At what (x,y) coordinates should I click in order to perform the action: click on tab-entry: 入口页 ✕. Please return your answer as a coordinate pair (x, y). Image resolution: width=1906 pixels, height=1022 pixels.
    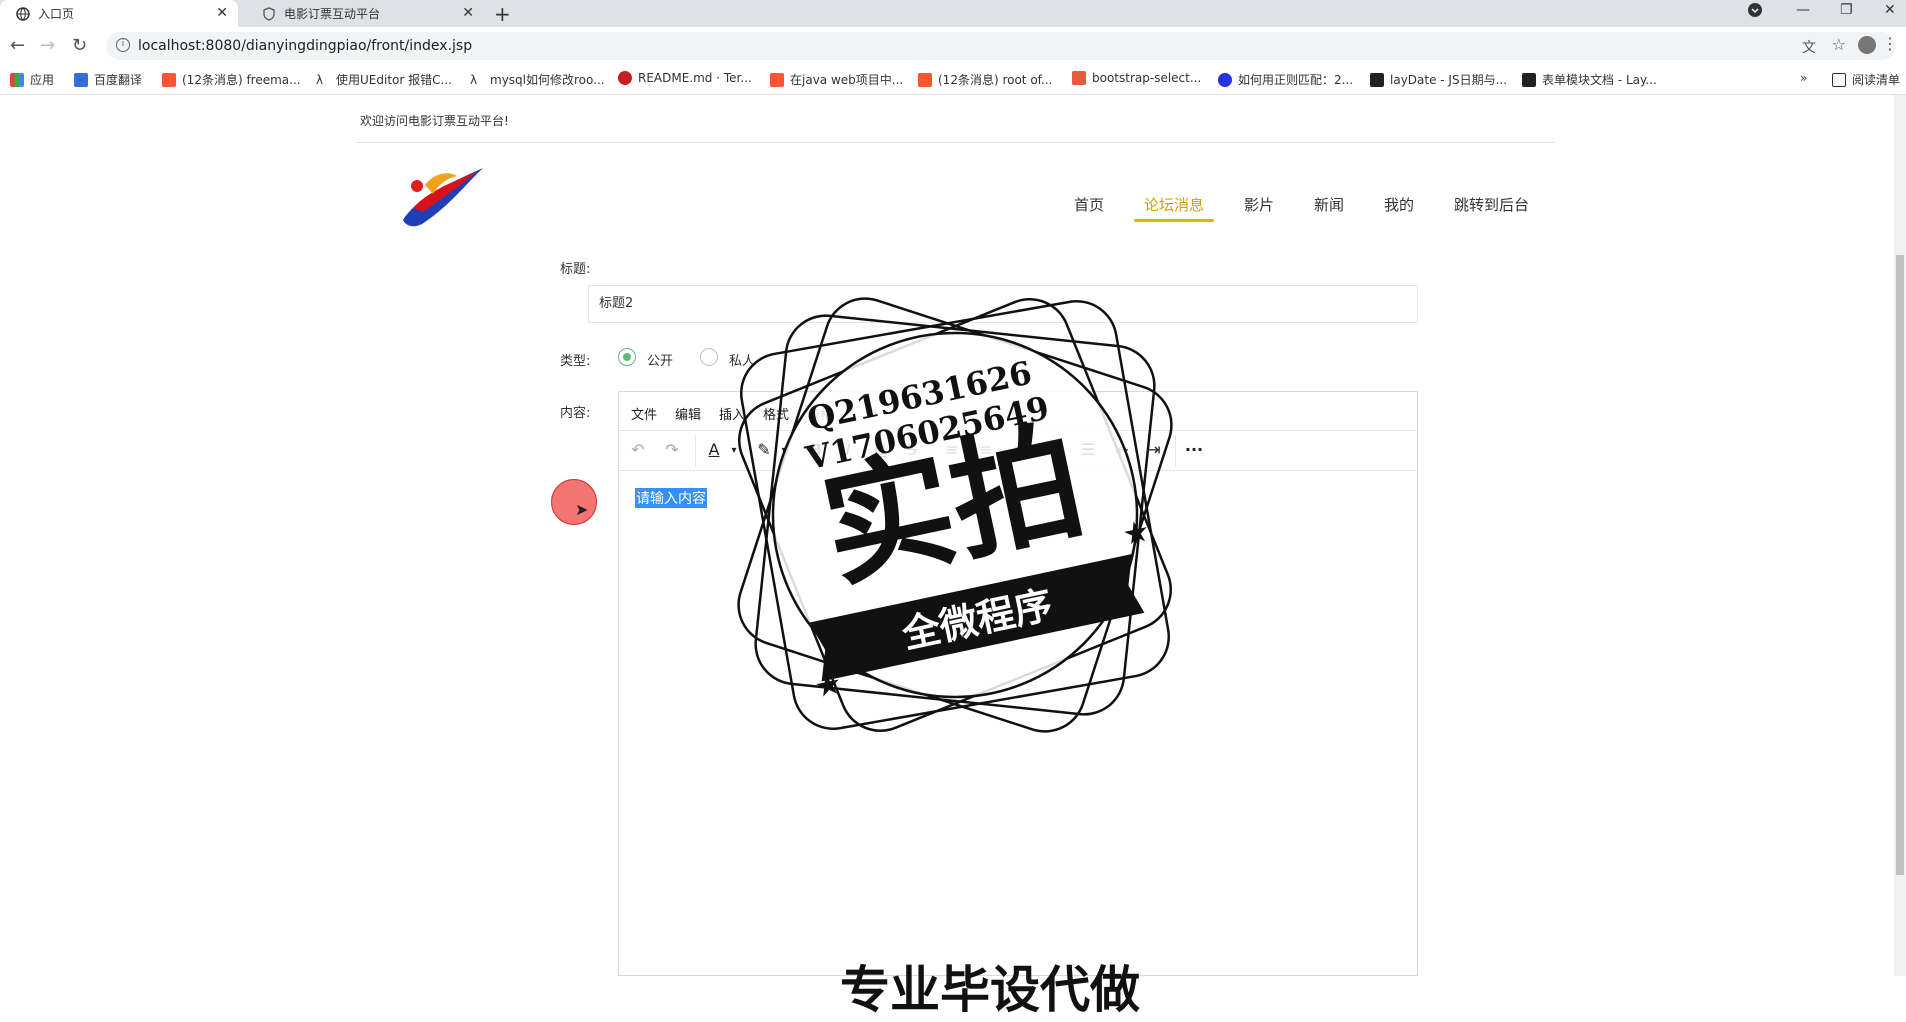
    Looking at the image, I should click on (119, 13).